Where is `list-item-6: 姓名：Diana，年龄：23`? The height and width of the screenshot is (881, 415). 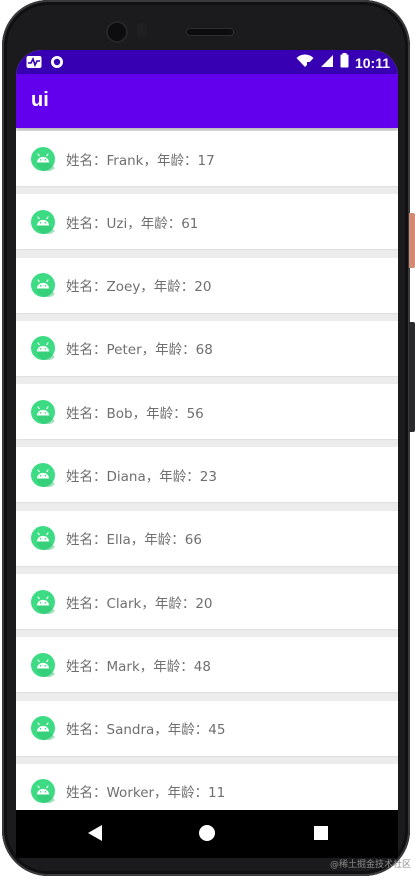
list-item-6: 姓名：Diana，年龄：23 is located at coordinates (207, 475).